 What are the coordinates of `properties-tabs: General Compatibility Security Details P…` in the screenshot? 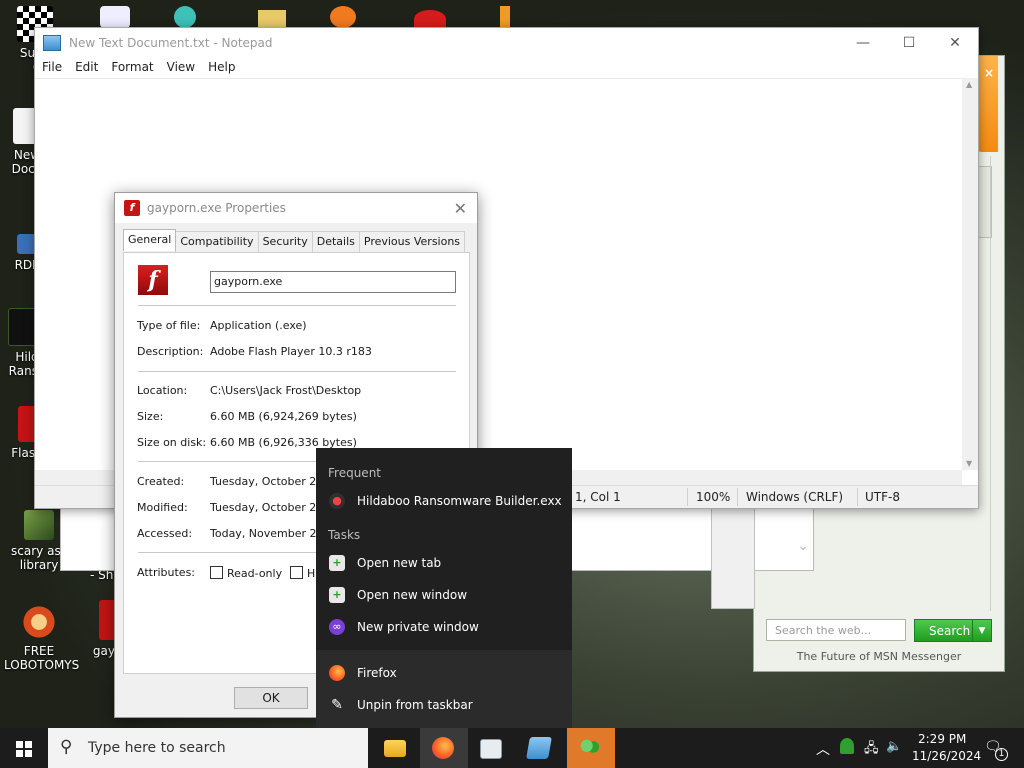 It's located at (294, 241).